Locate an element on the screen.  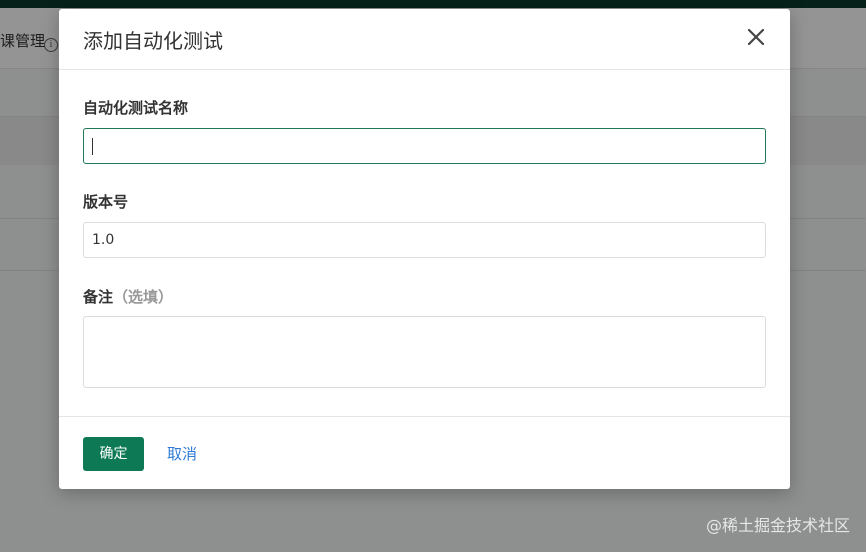
dialog-footer: 确定 取消 is located at coordinates (424, 453).